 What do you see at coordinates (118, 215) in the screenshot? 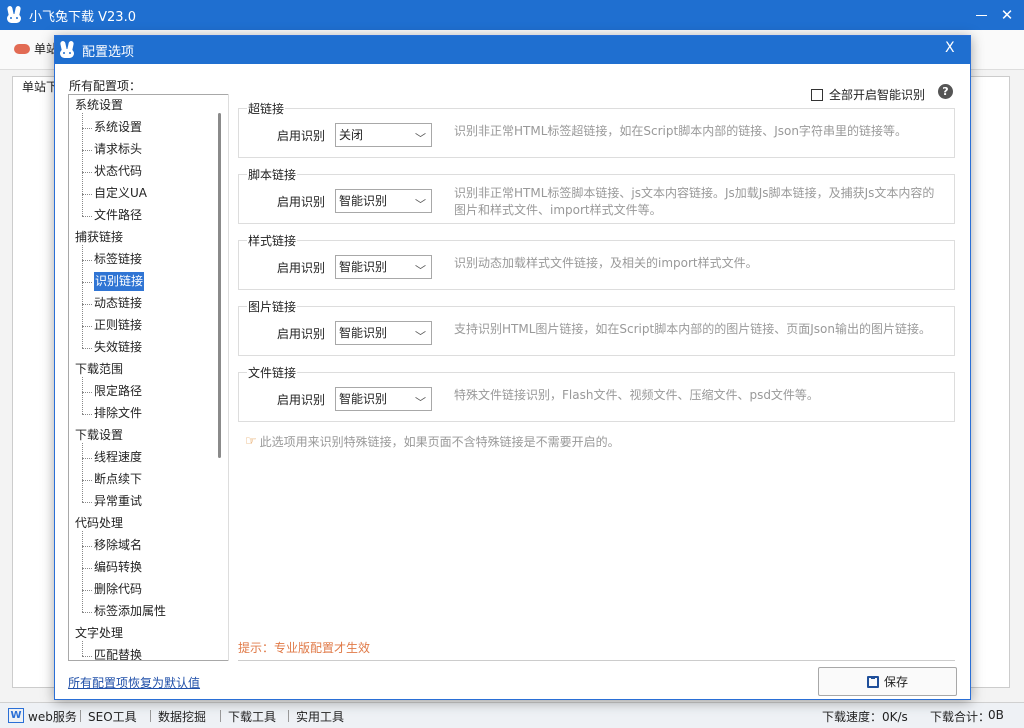
I see `tree-item: 文件路径` at bounding box center [118, 215].